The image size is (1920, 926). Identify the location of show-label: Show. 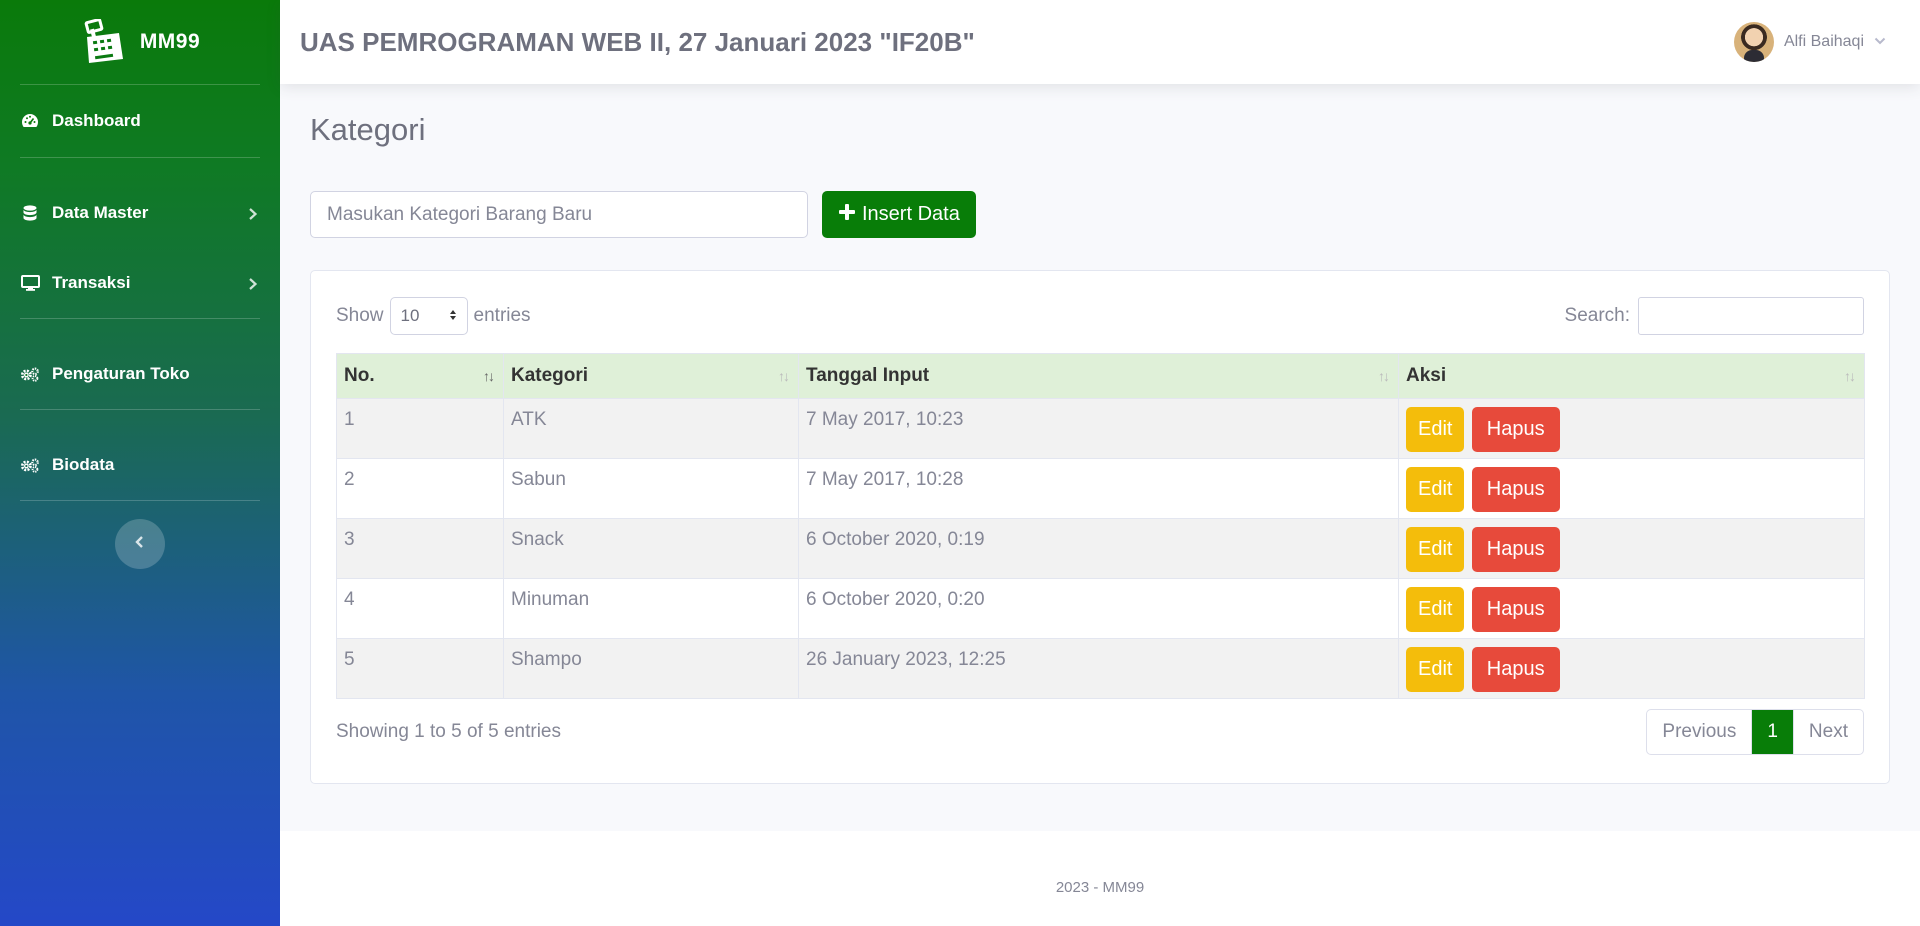
(360, 315).